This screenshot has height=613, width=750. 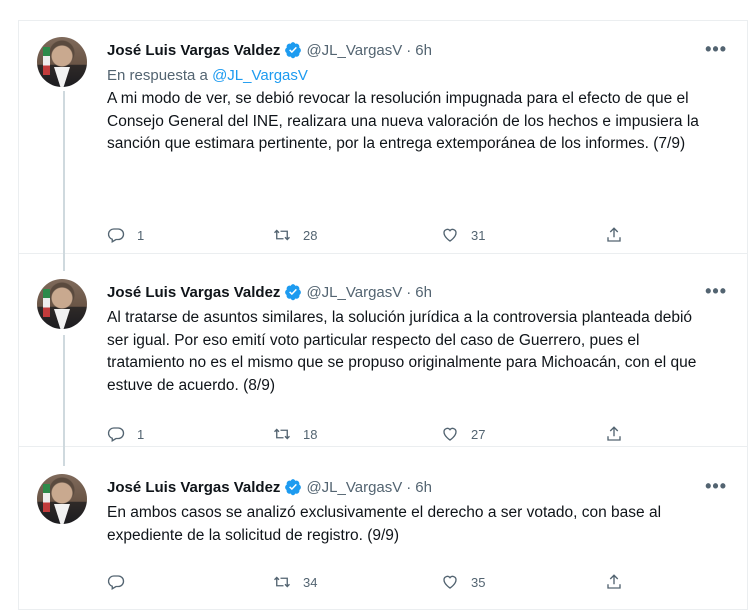 What do you see at coordinates (310, 582) in the screenshot?
I see `retweet-count: 34` at bounding box center [310, 582].